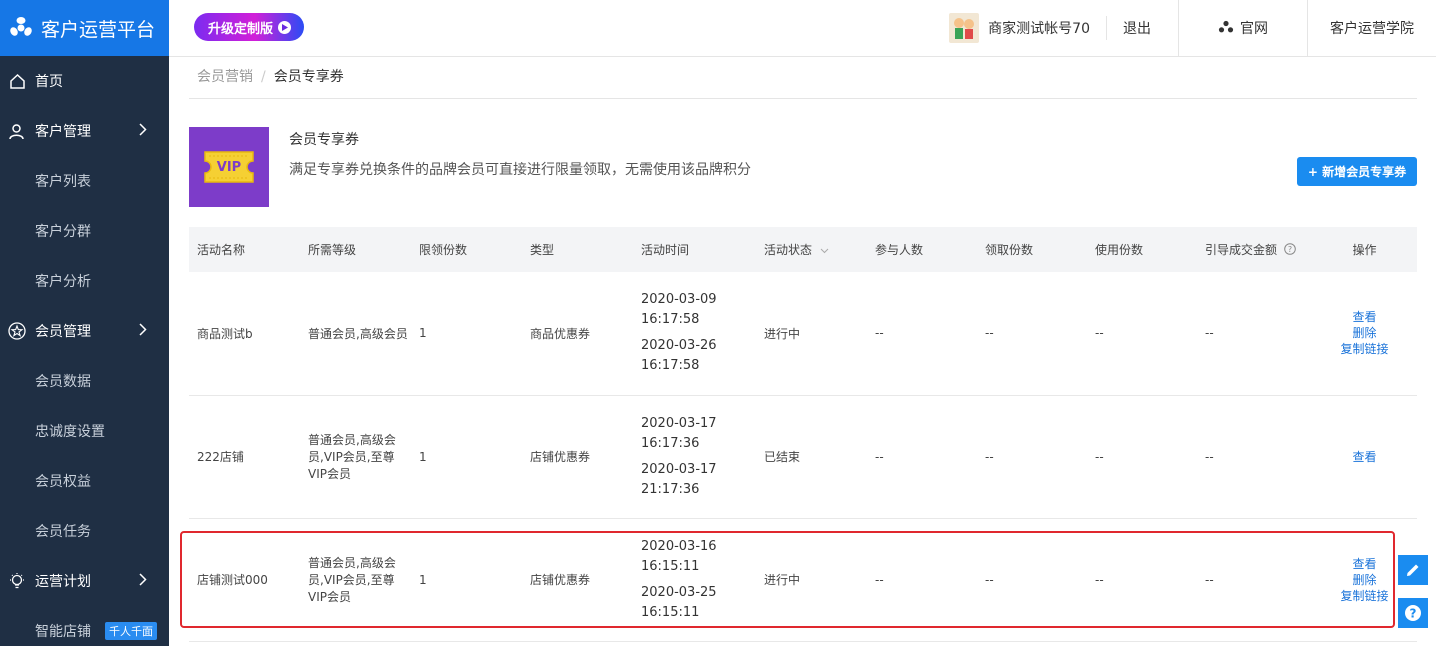 The image size is (1436, 656). What do you see at coordinates (788, 250) in the screenshot?
I see `column-header-label: 活动状态` at bounding box center [788, 250].